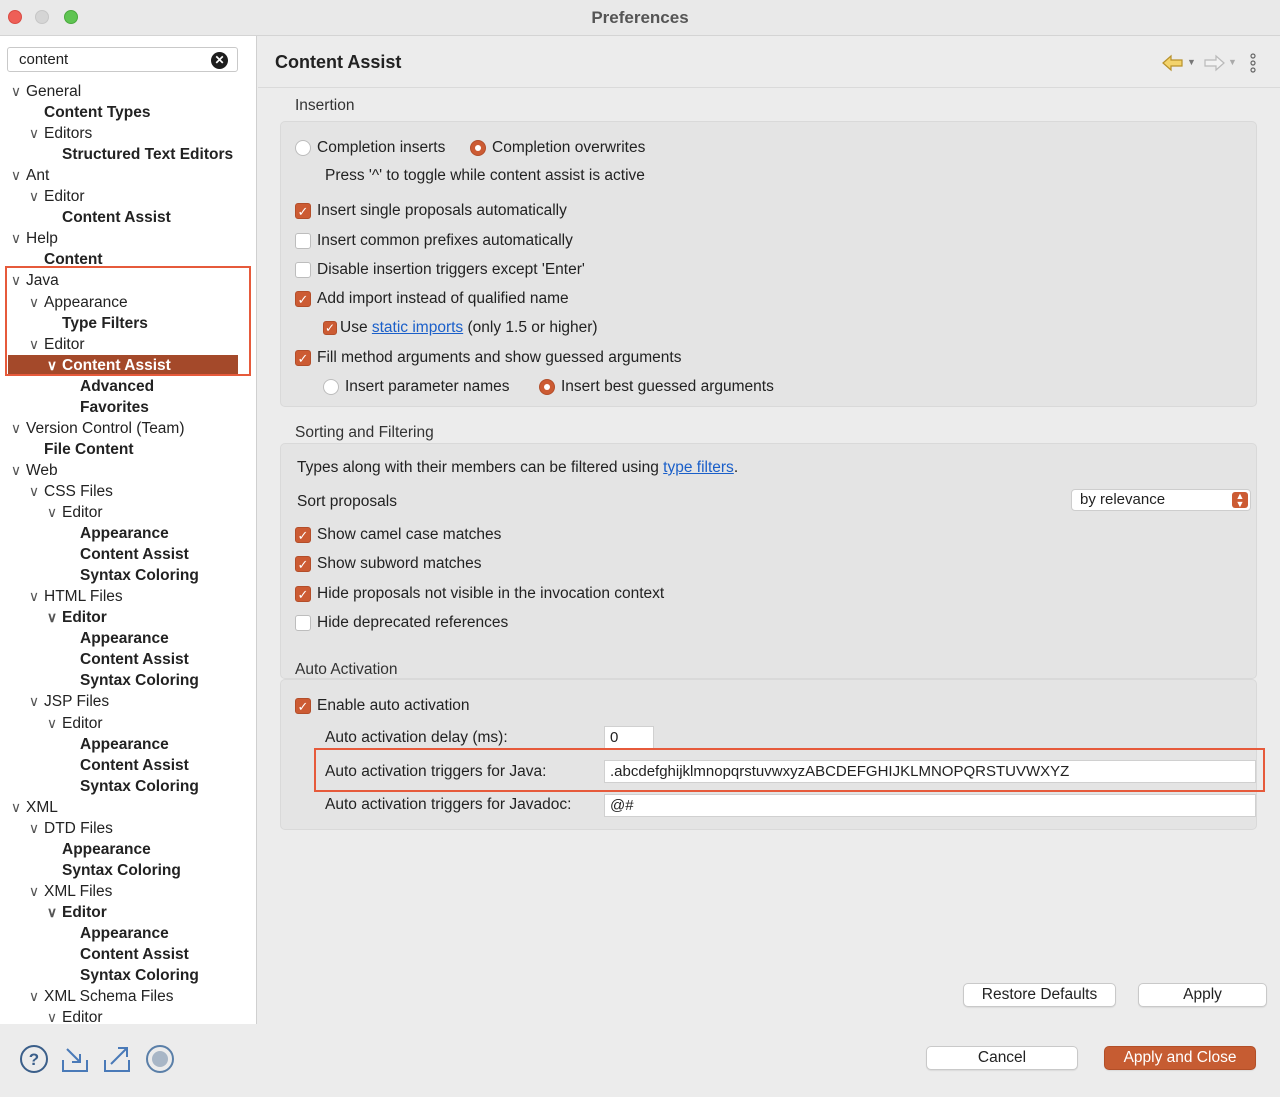 The height and width of the screenshot is (1097, 1280). I want to click on tree-item: File Content, so click(128, 449).